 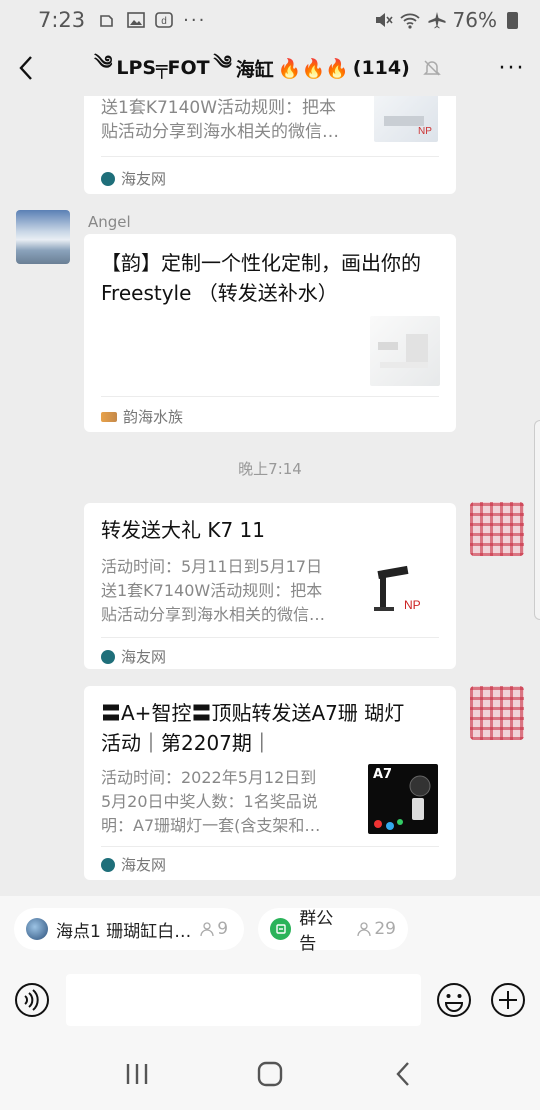 What do you see at coordinates (103, 63) in the screenshot?
I see `title-decoration-left: ༄` at bounding box center [103, 63].